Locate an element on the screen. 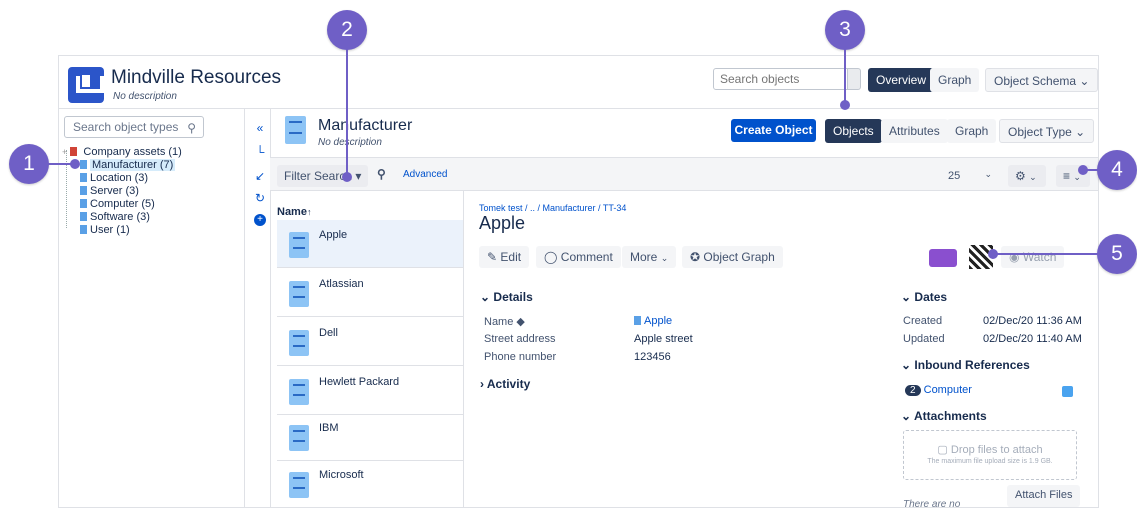 The image size is (1137, 508). list-item: Microsoft is located at coordinates (370, 483).